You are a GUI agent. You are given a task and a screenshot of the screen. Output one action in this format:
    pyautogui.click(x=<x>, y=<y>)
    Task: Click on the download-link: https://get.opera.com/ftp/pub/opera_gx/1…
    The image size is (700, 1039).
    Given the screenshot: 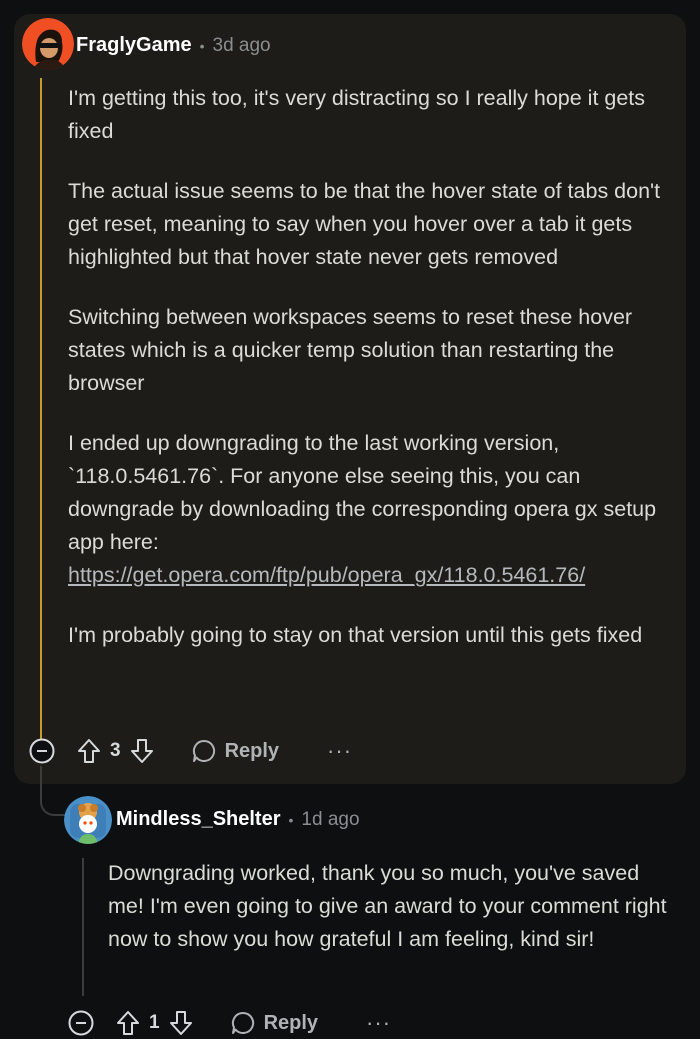 What is the action you would take?
    pyautogui.click(x=326, y=575)
    